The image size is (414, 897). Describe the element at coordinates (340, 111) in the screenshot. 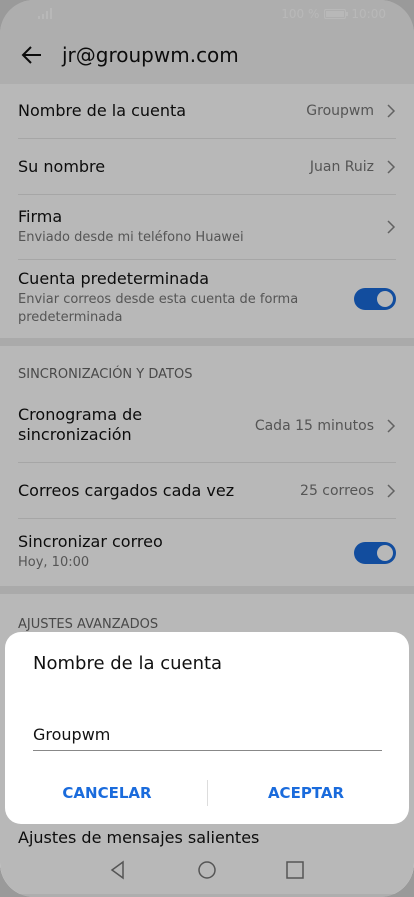

I see `account-name-value: Groupwm` at that location.